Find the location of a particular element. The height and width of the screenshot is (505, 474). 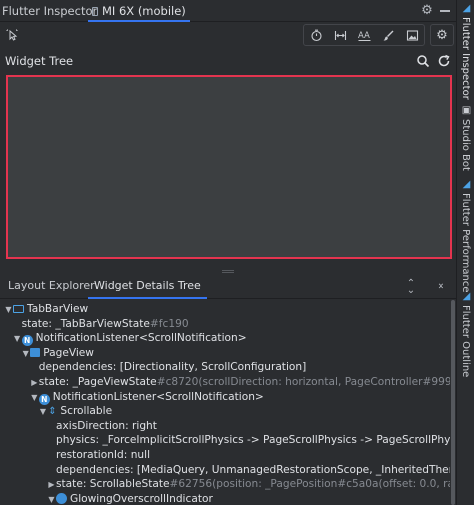

tree-row-text: state: ScrollableState is located at coordinates (113, 484).